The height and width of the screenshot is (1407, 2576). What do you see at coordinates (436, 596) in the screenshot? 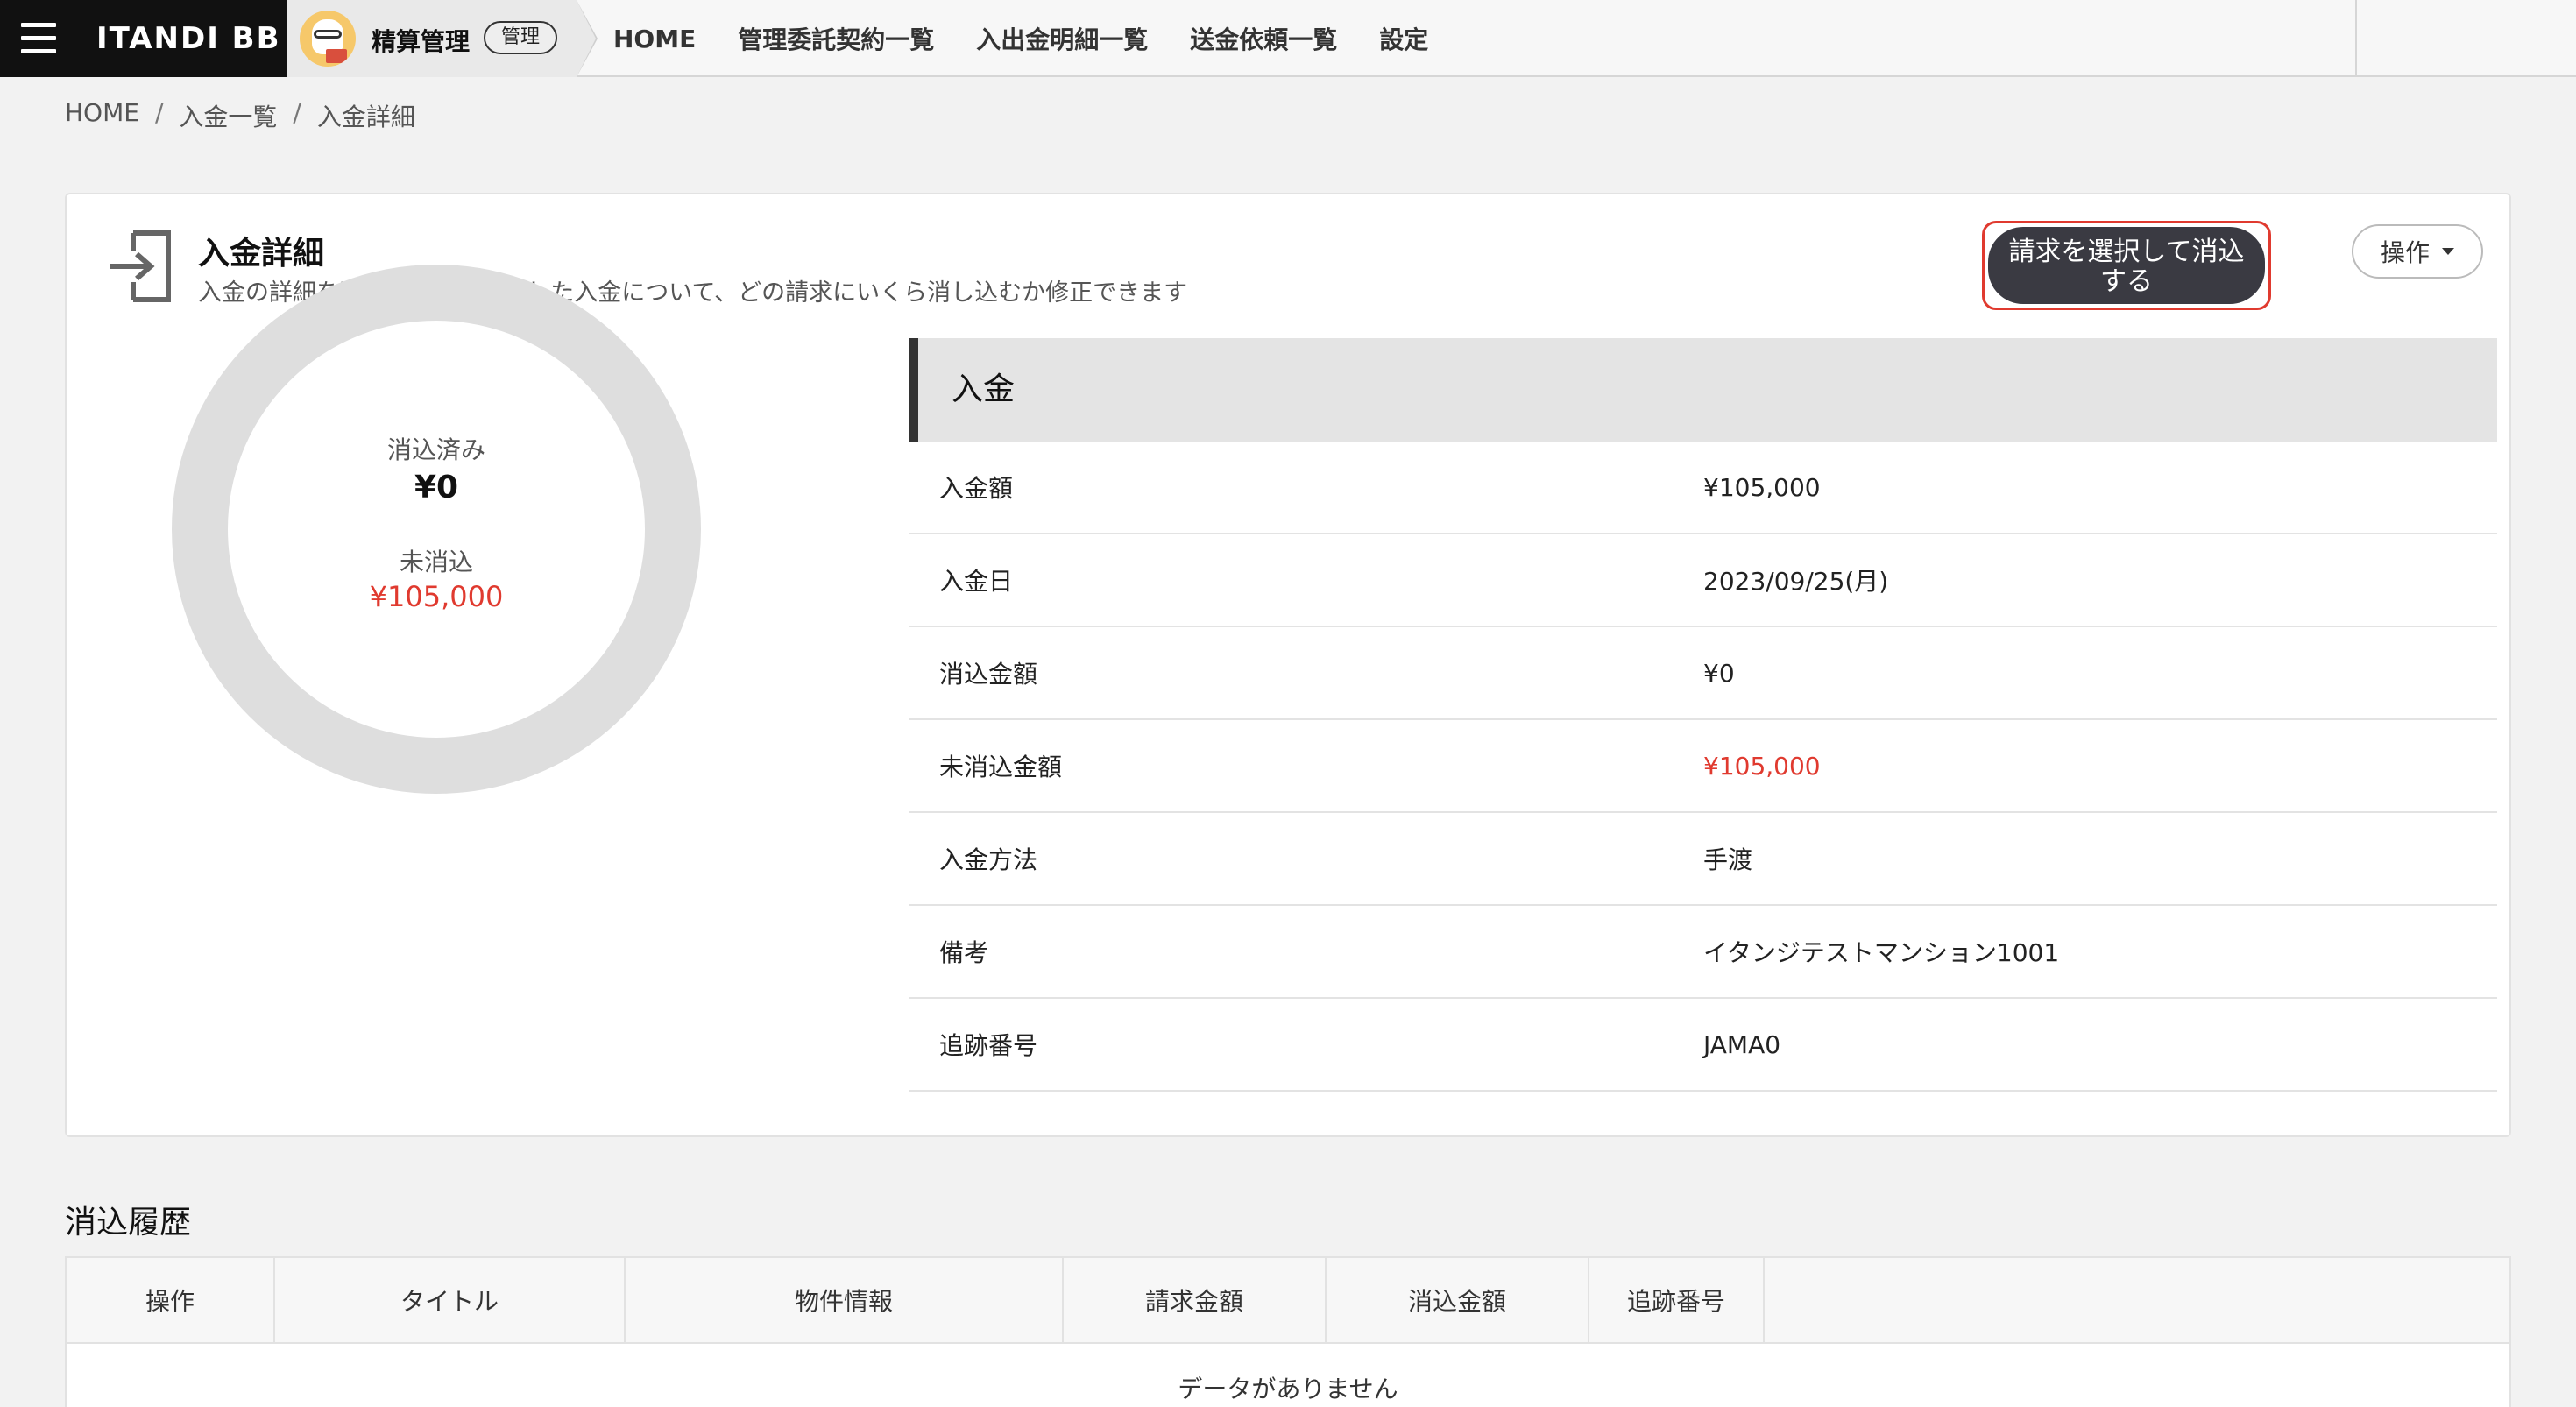
I see `unreconciled-value: ¥105,000` at bounding box center [436, 596].